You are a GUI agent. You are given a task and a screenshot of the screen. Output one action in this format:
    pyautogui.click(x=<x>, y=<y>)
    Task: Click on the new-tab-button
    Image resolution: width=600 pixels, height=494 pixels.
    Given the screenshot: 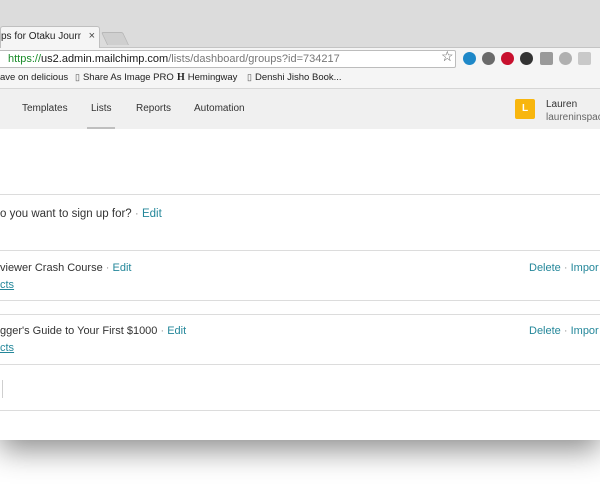 What is the action you would take?
    pyautogui.click(x=115, y=38)
    